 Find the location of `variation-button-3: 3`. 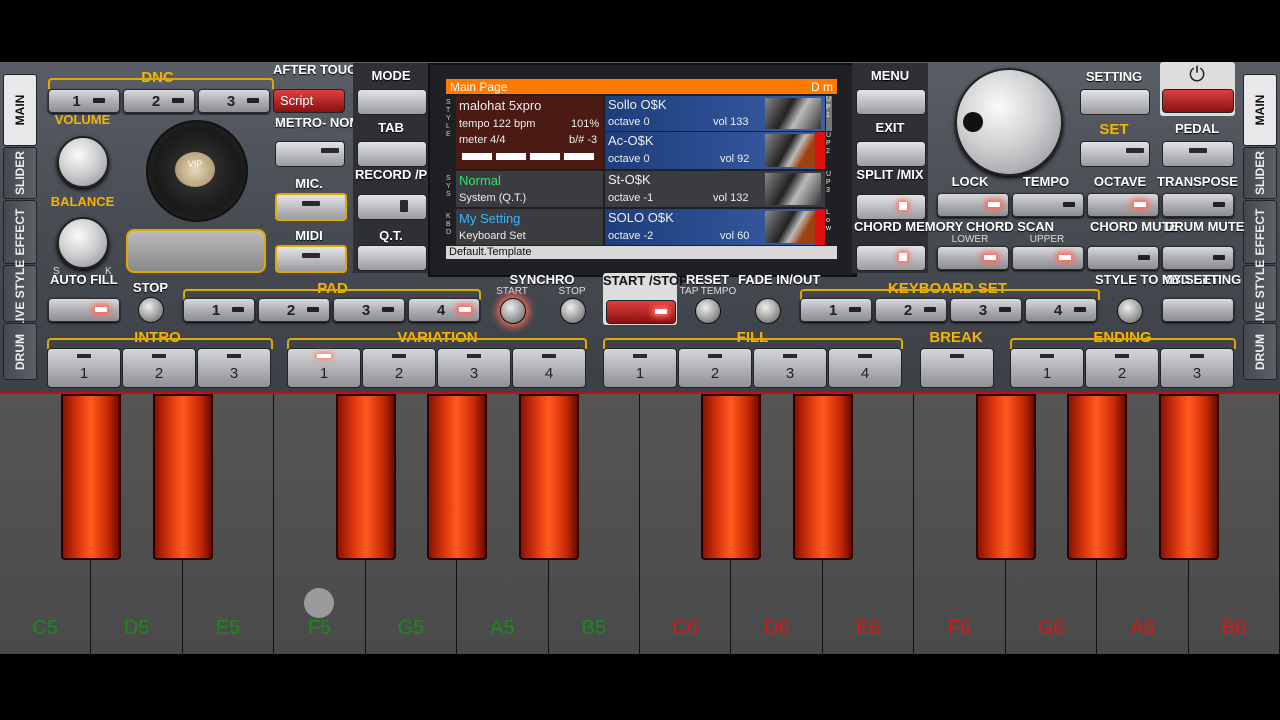

variation-button-3: 3 is located at coordinates (474, 368).